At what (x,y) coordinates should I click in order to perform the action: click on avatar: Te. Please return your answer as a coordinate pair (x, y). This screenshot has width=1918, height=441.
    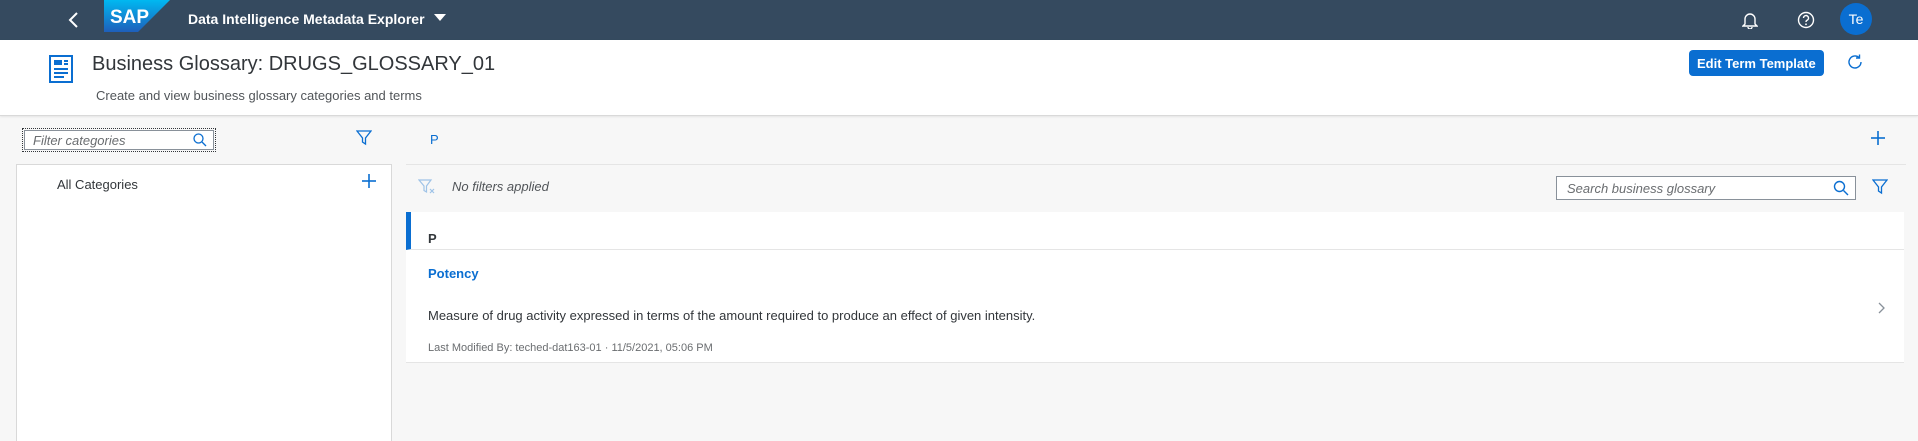
    Looking at the image, I should click on (1856, 19).